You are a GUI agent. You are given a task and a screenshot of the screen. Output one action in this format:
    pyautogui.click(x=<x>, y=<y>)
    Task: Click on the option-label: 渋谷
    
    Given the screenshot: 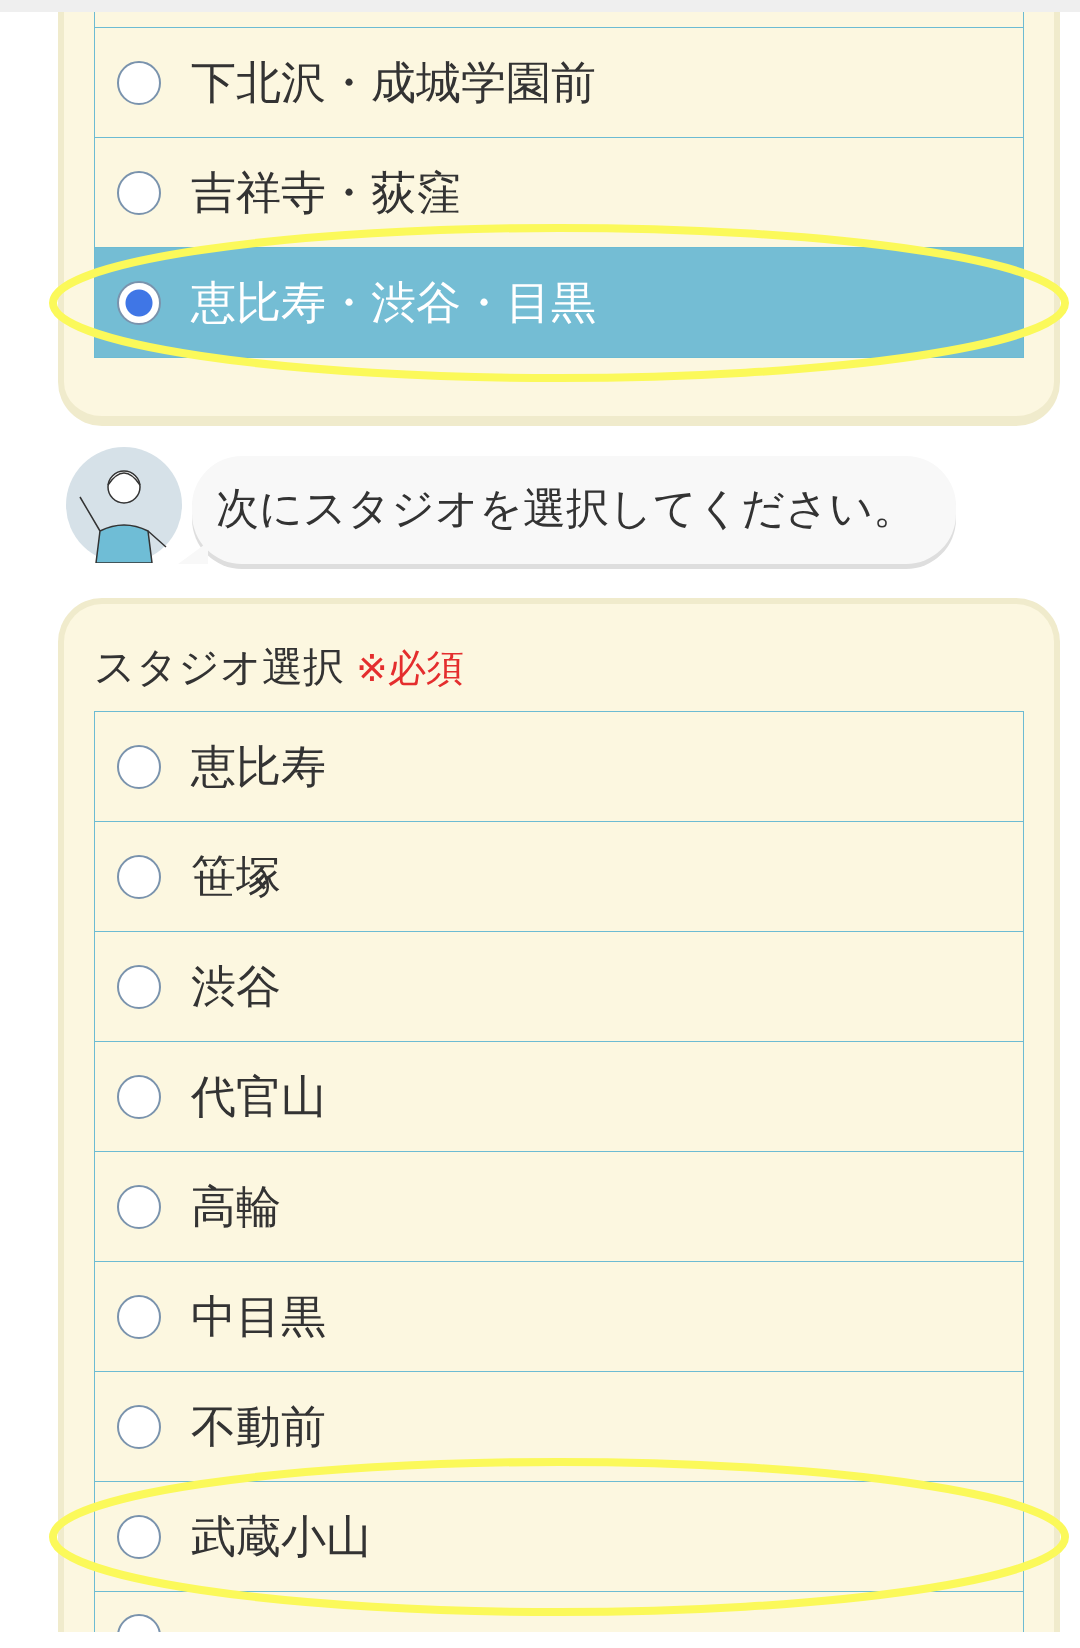 What is the action you would take?
    pyautogui.click(x=236, y=986)
    